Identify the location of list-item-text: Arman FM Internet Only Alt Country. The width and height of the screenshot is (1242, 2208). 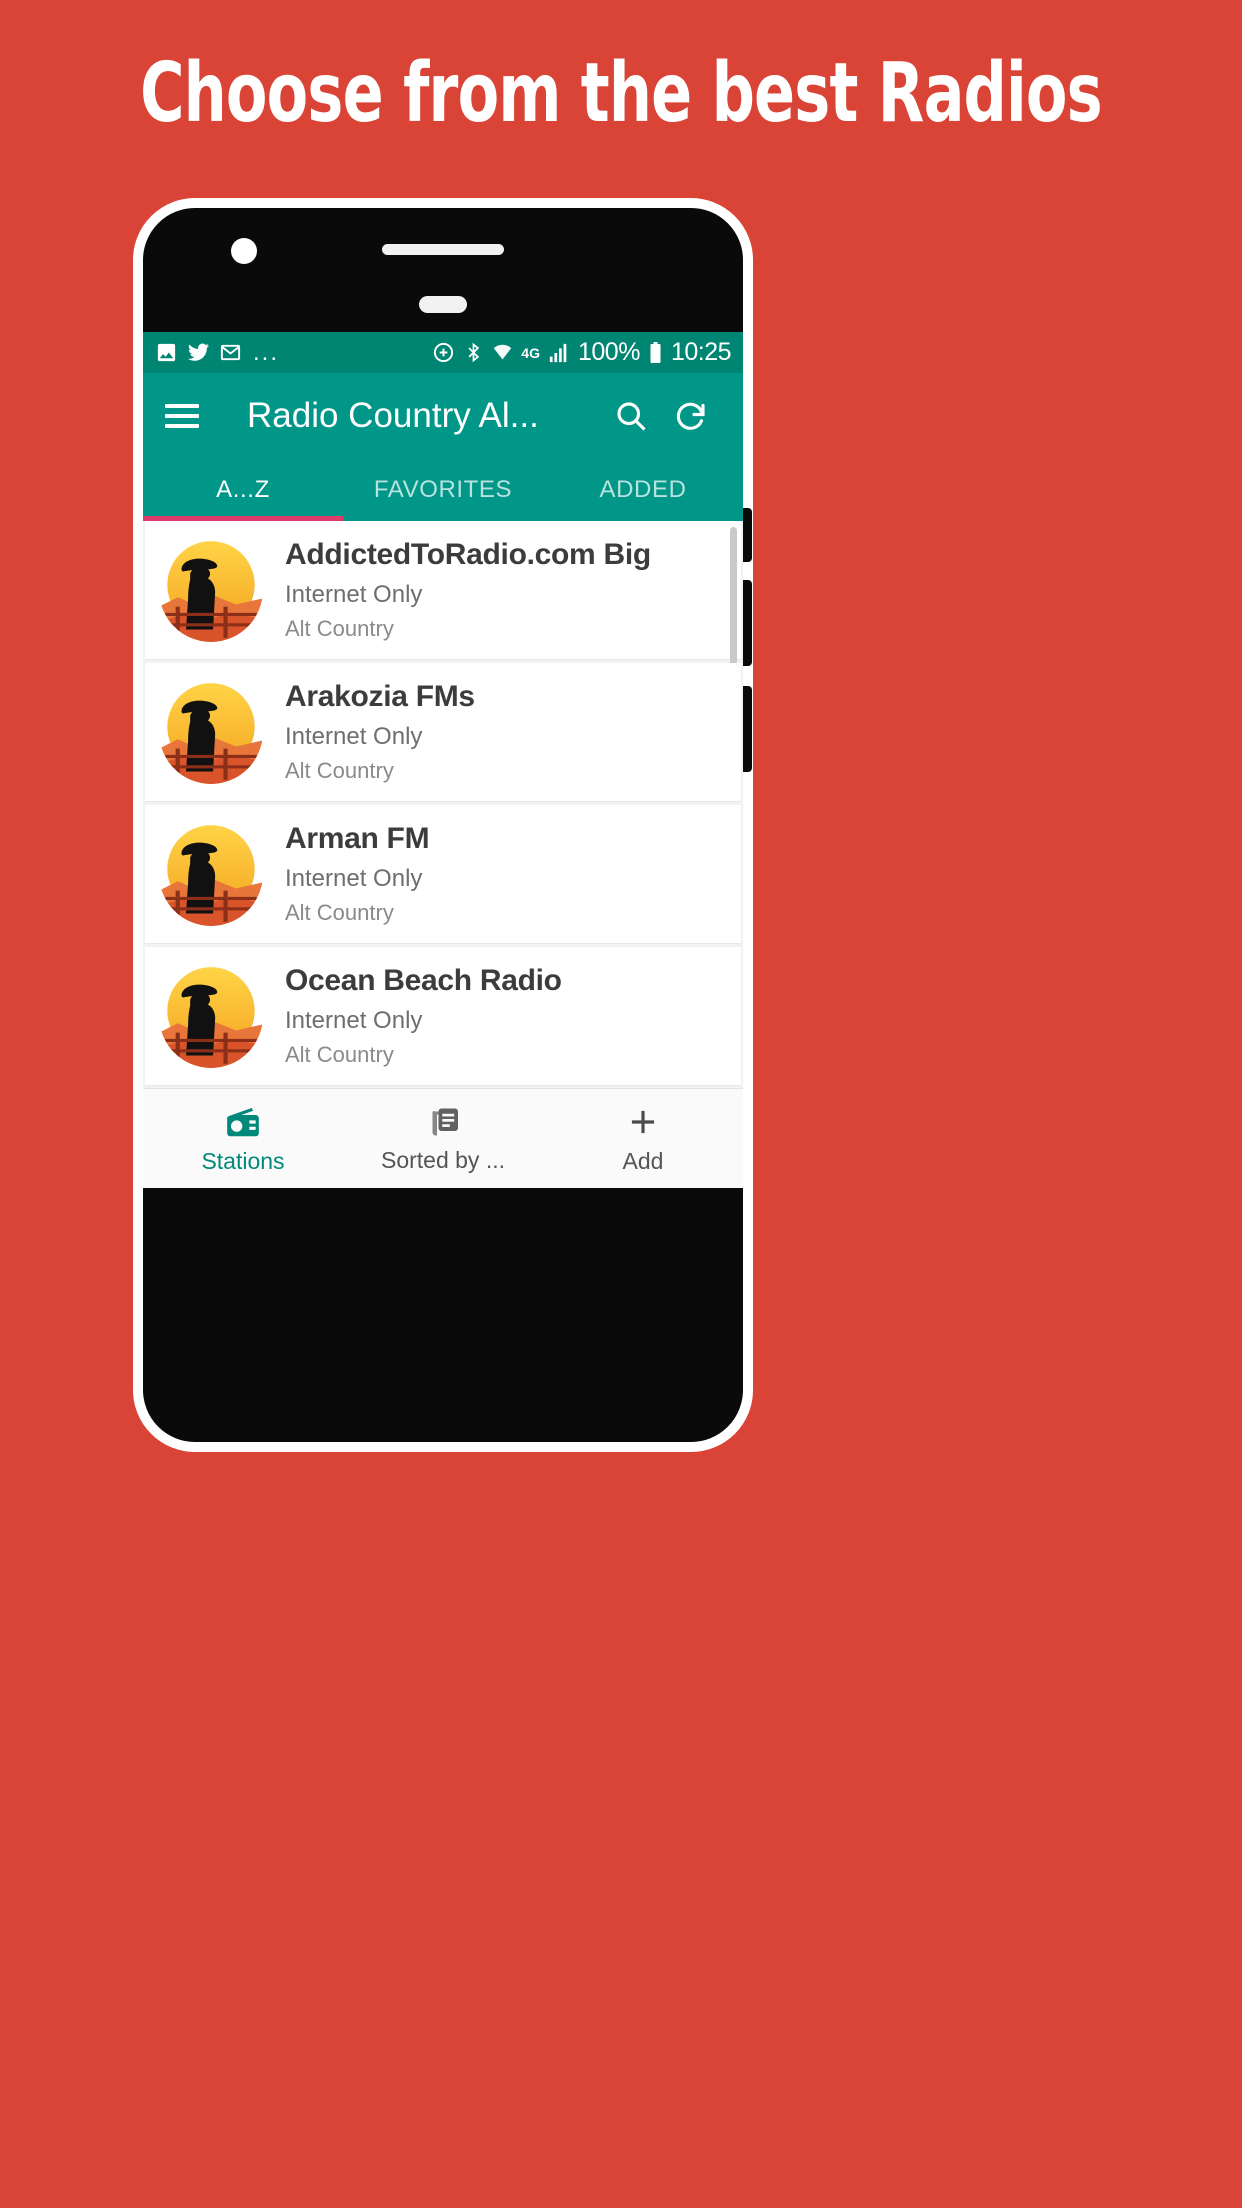
(357, 874).